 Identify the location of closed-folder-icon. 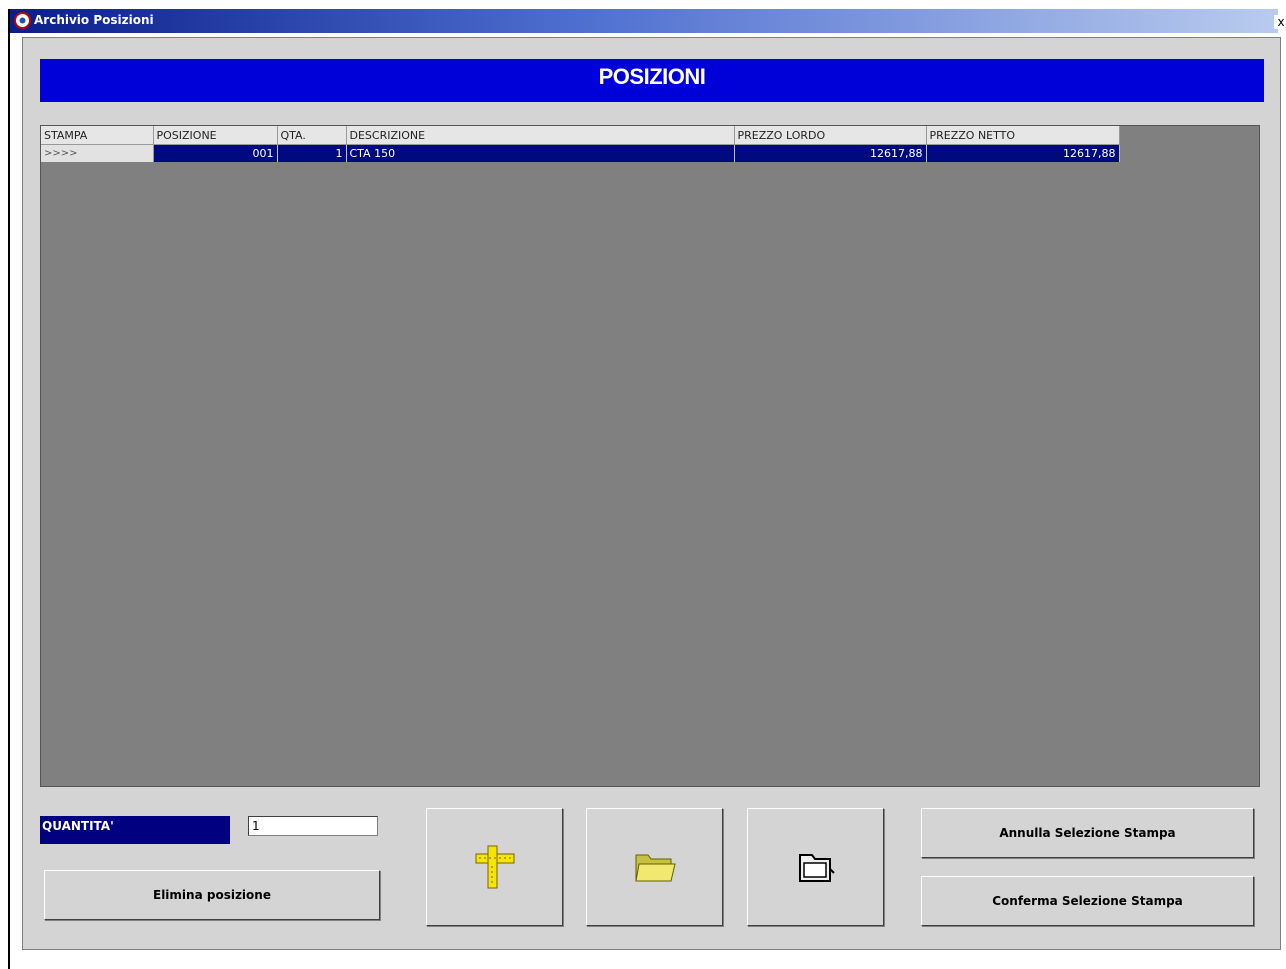
(816, 867).